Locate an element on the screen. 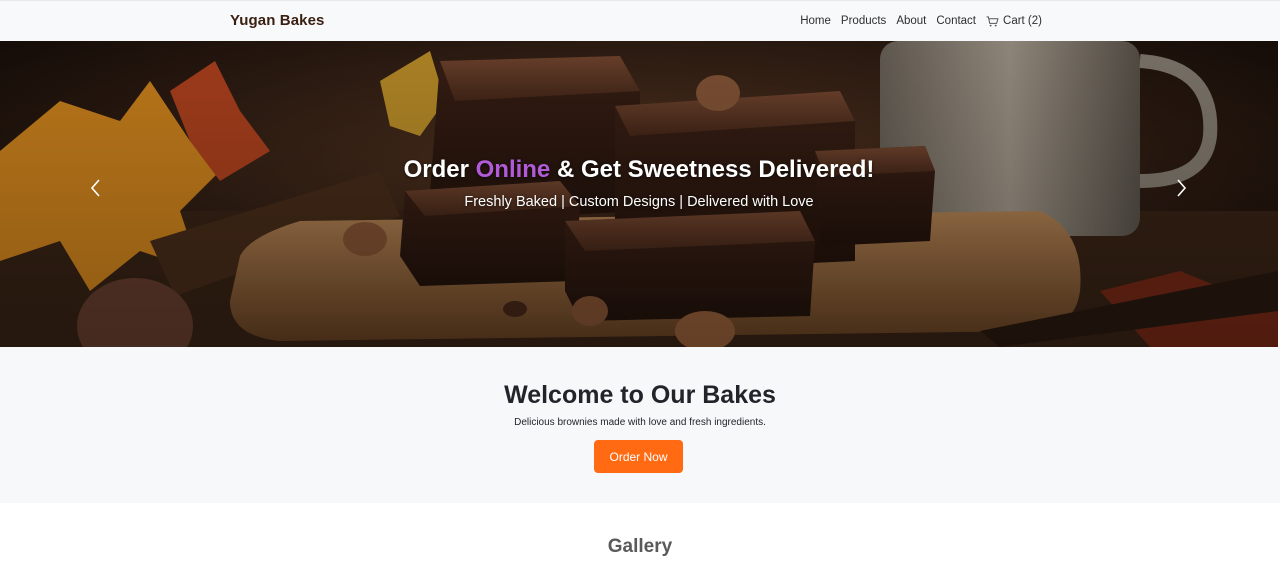 The image size is (1280, 562). nav-links: Home Products About Contact Cart (2) is located at coordinates (916, 21).